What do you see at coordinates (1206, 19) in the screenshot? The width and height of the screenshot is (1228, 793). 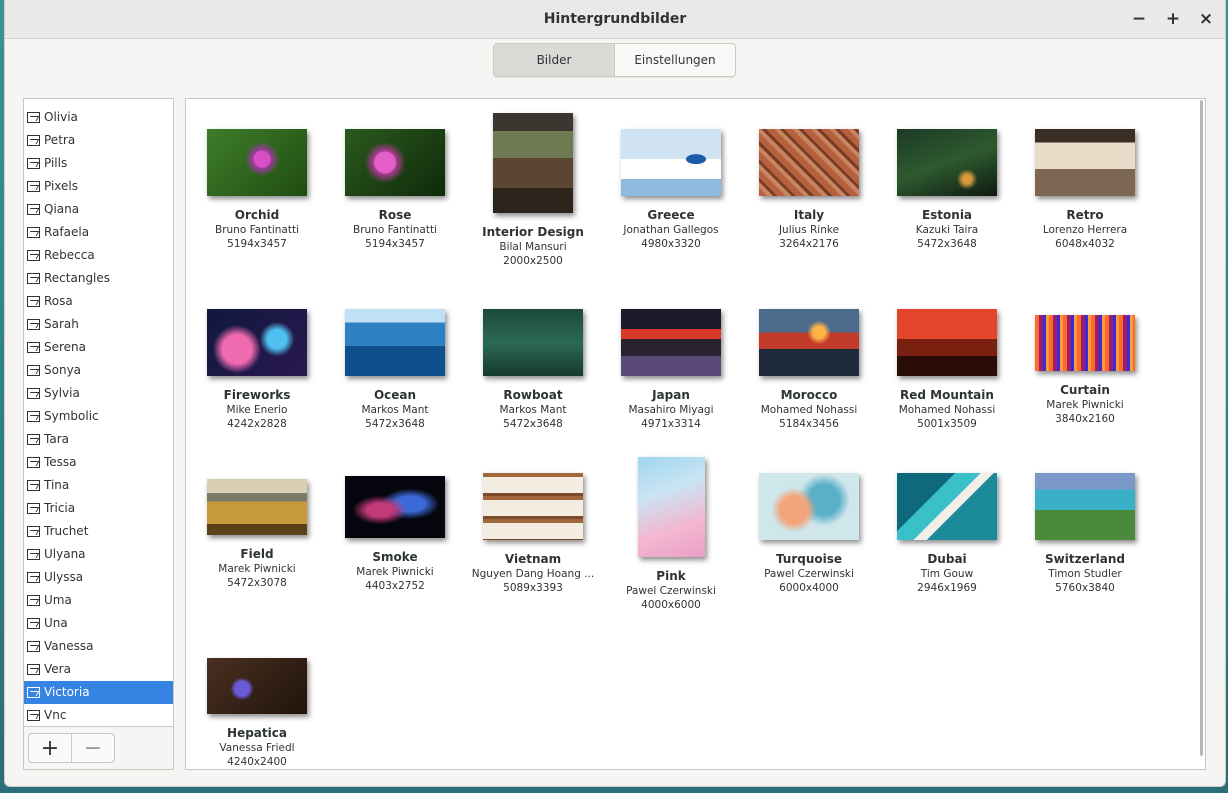 I see `close-button: ×` at bounding box center [1206, 19].